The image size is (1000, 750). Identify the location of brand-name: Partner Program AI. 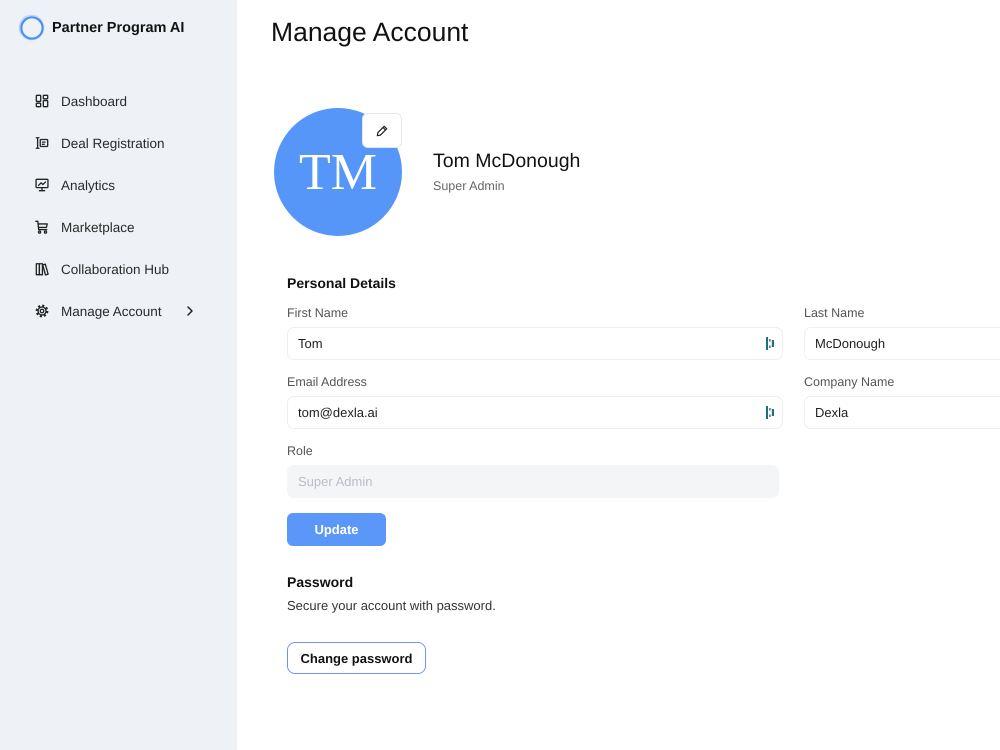
(118, 28).